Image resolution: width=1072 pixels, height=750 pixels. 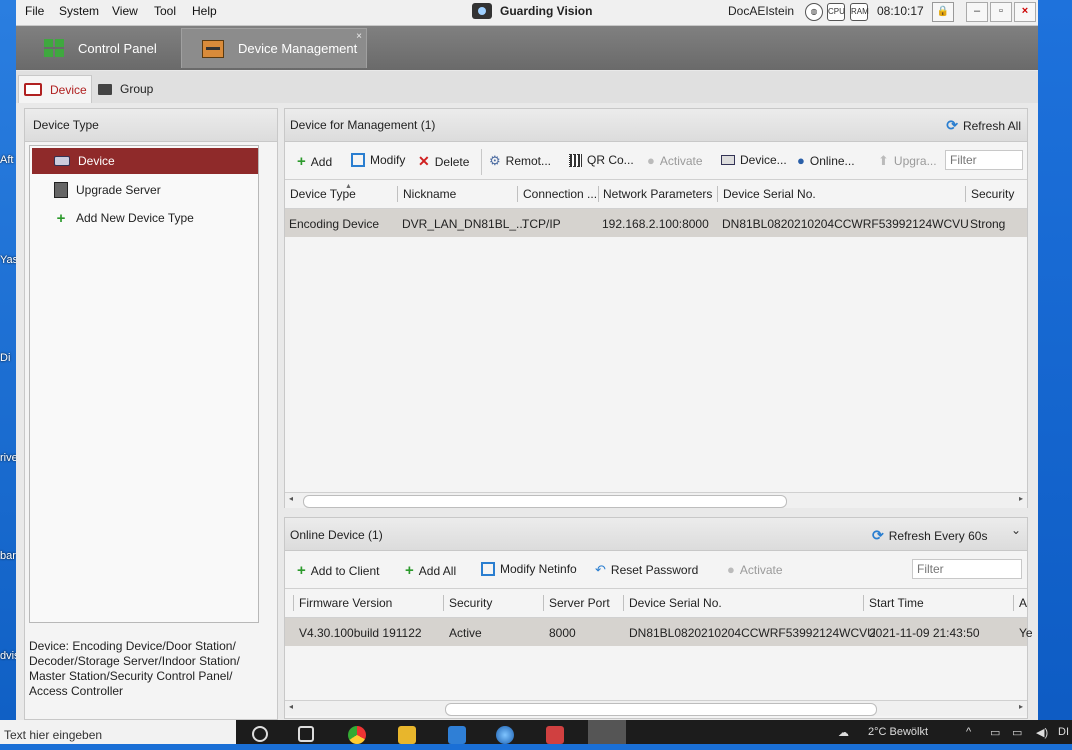 What do you see at coordinates (443, 161) in the screenshot?
I see `delete-button: ✕ Delete` at bounding box center [443, 161].